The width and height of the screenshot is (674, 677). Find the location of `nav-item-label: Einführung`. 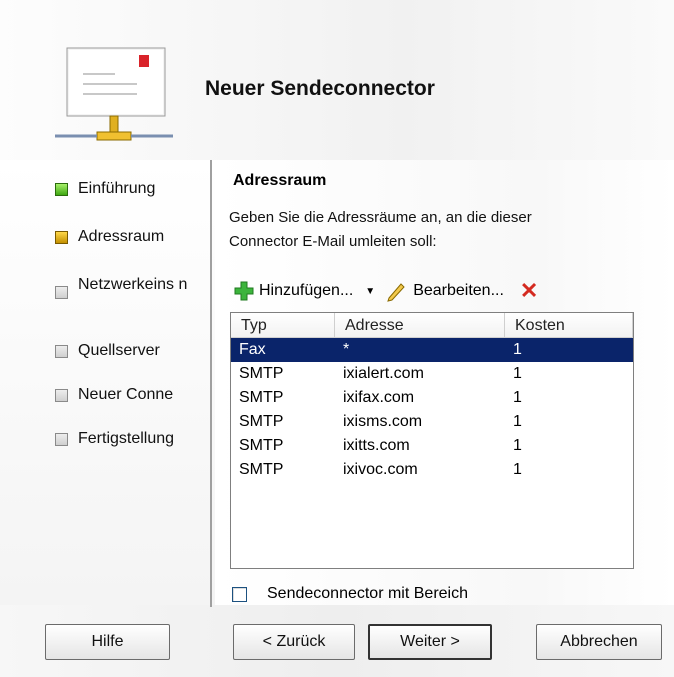

nav-item-label: Einführung is located at coordinates (117, 188).